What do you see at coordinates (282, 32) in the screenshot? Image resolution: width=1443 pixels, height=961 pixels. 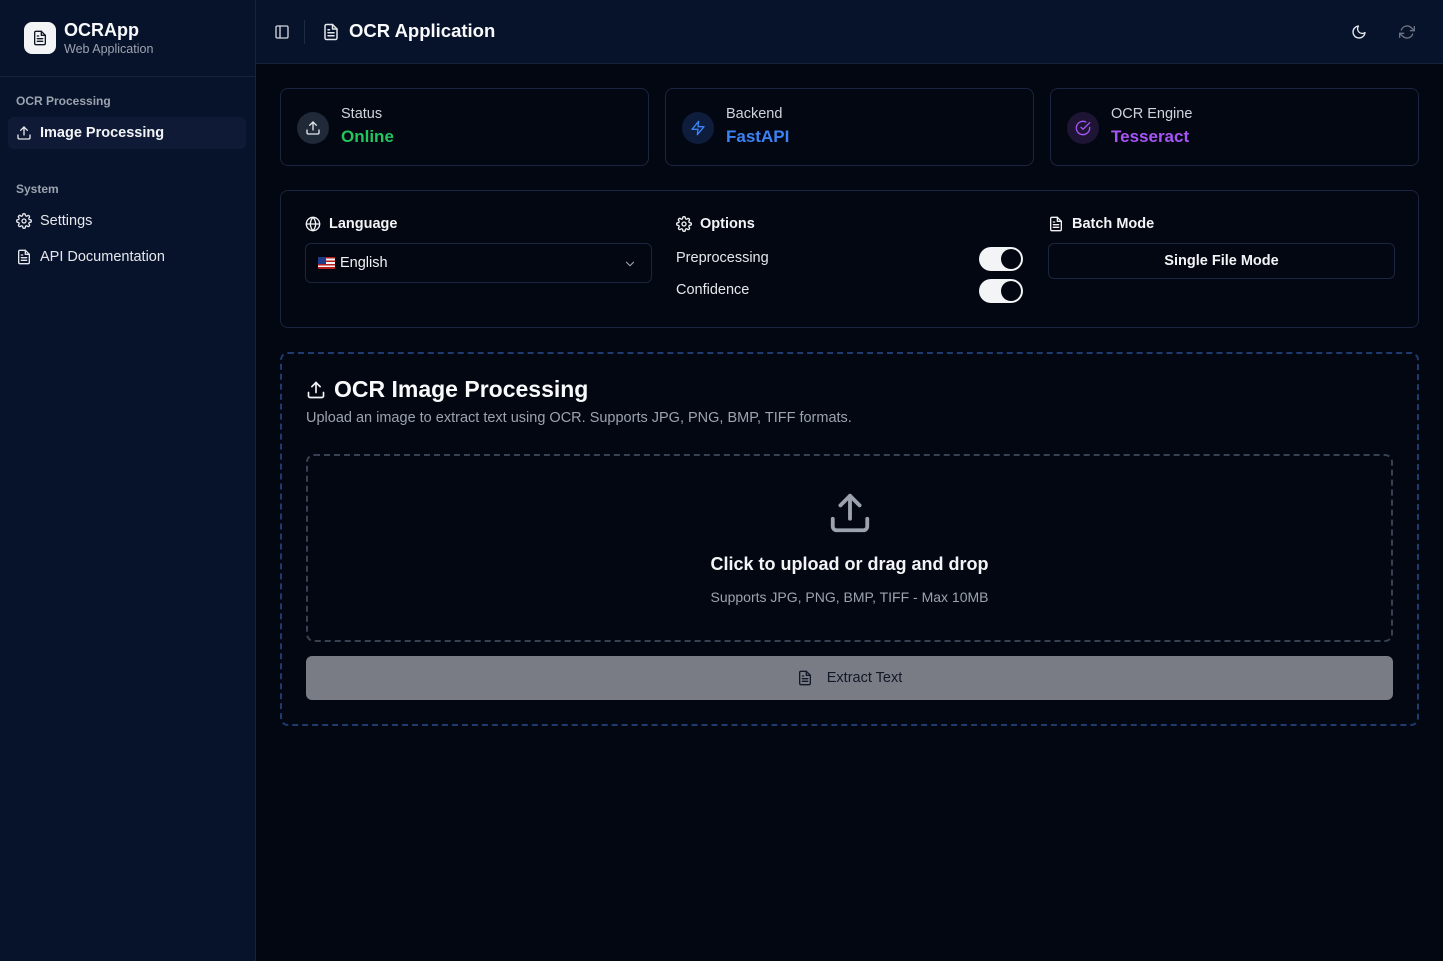 I see `sidebar-toggle-icon` at bounding box center [282, 32].